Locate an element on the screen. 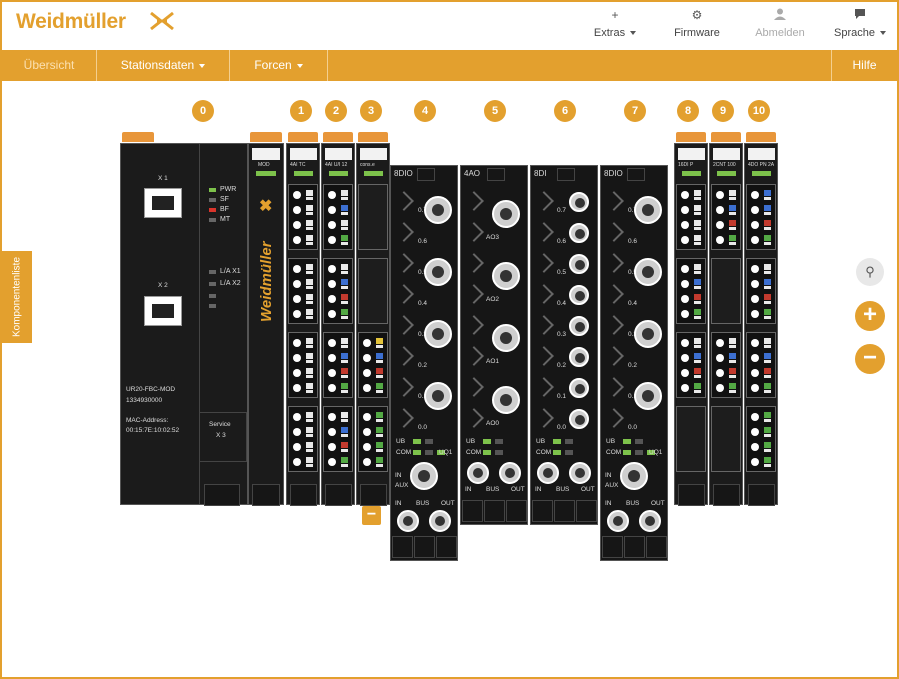  zoom-in-button: + is located at coordinates (870, 316).